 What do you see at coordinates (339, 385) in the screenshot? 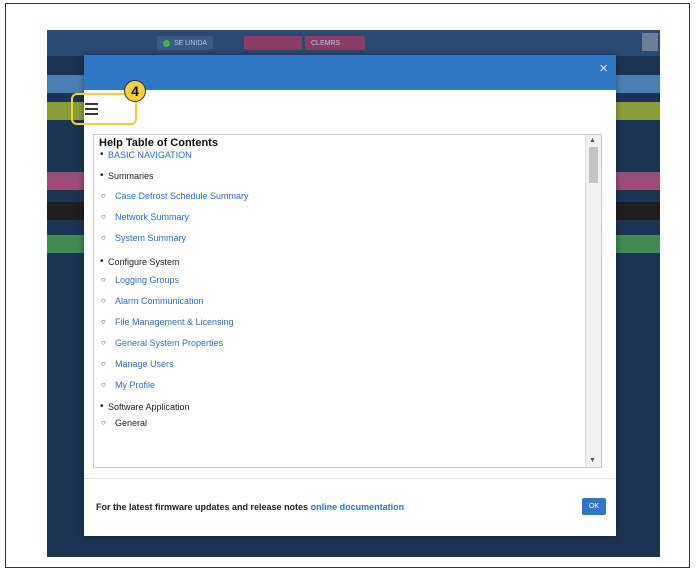
I see `toc-link-my-profile: ○ My Profile` at bounding box center [339, 385].